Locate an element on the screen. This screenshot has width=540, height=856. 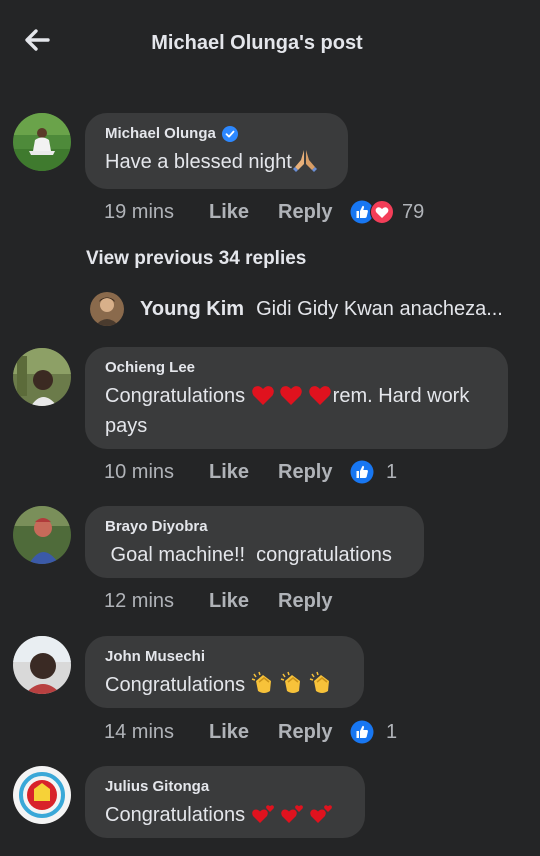
comment-actions: 19 mins Like Reply 79 is located at coordinates (264, 212).